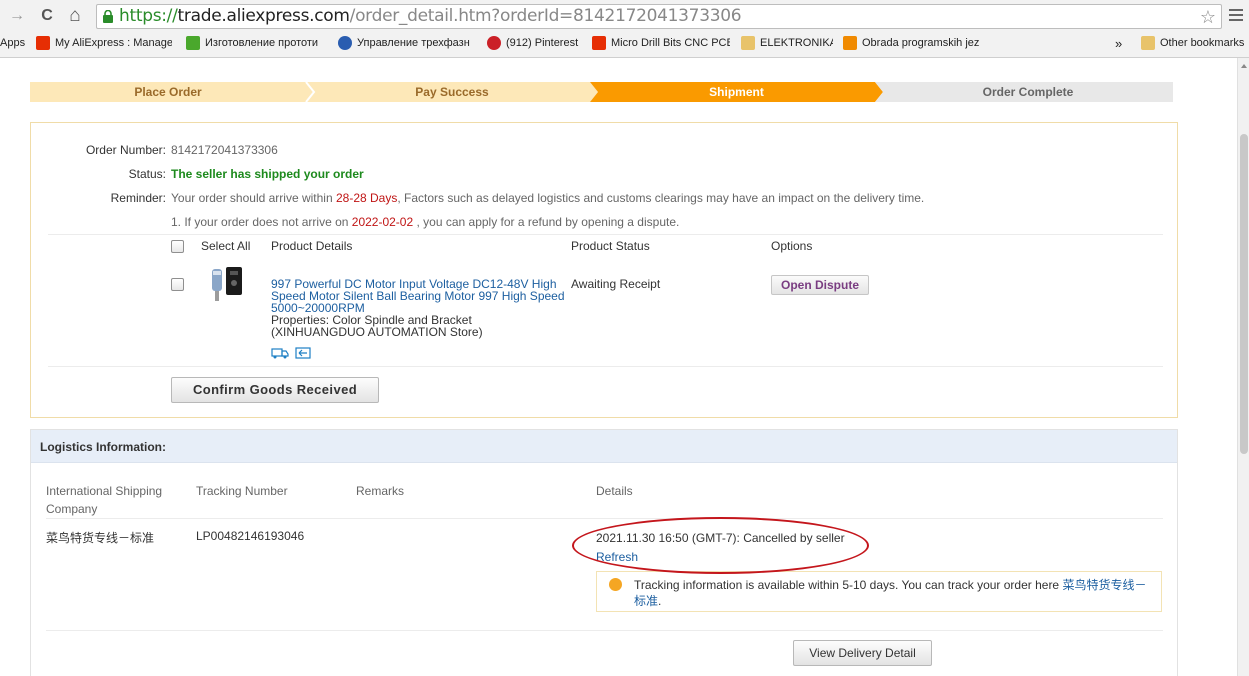 The image size is (1249, 676). What do you see at coordinates (267, 174) in the screenshot?
I see `status-value: The seller has shipped your order` at bounding box center [267, 174].